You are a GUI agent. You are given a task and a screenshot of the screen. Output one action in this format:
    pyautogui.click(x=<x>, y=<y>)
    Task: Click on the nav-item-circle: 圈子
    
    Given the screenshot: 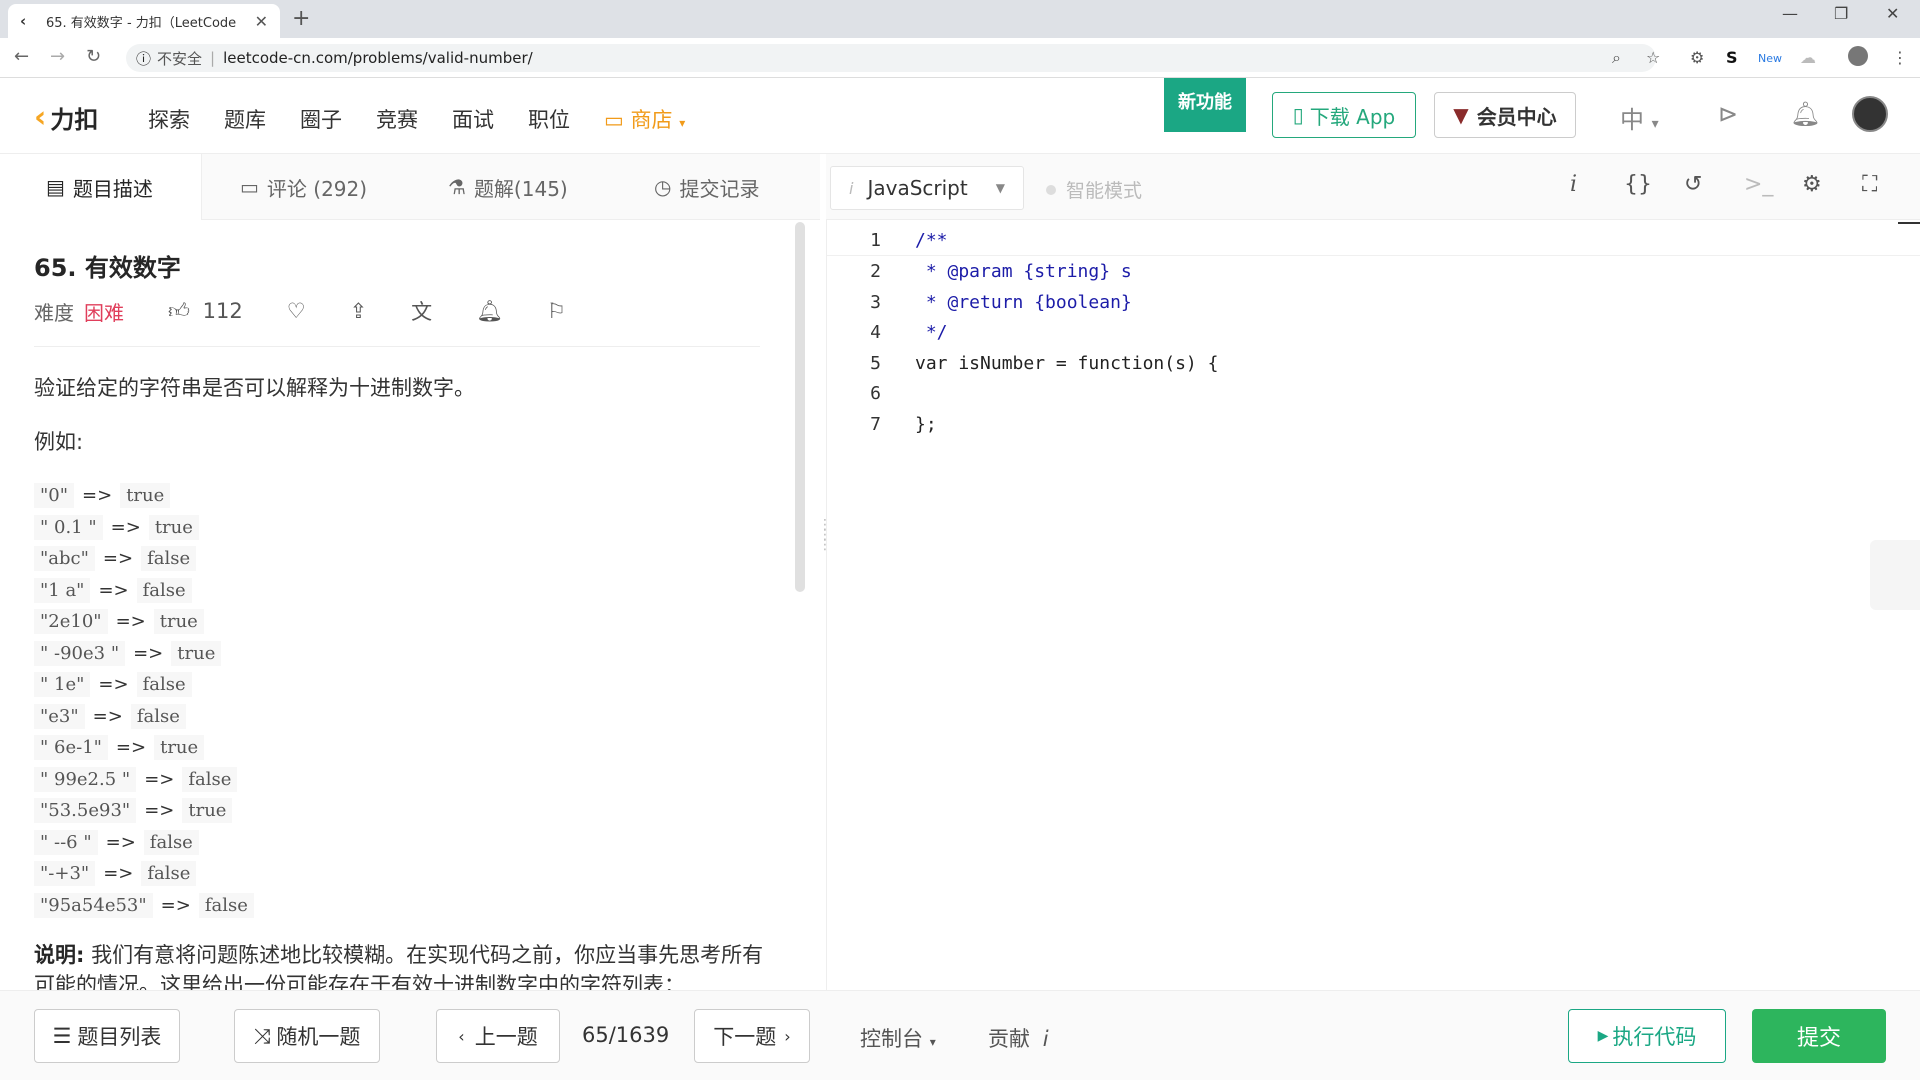 What is the action you would take?
    pyautogui.click(x=321, y=119)
    